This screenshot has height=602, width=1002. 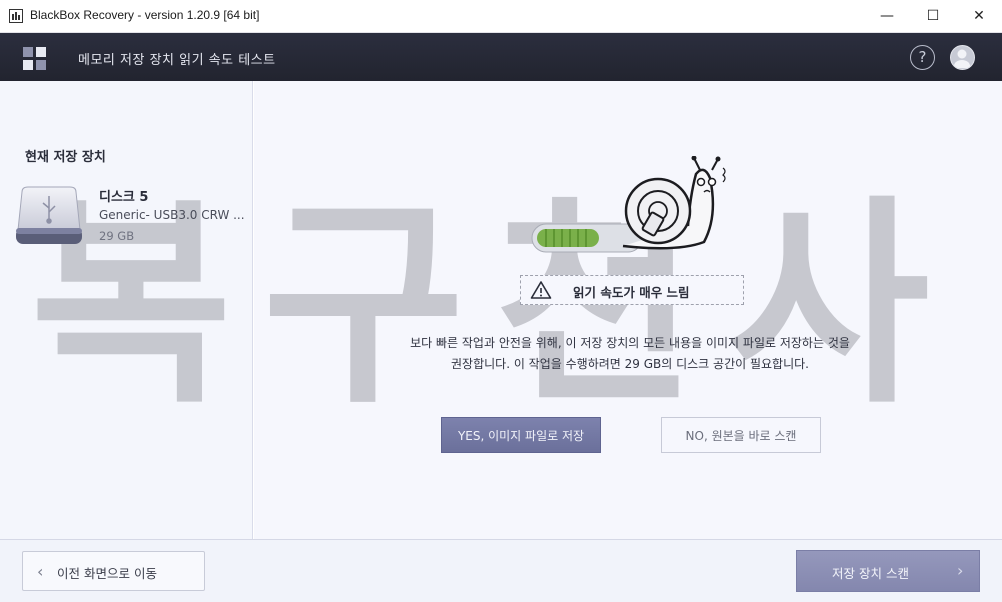 What do you see at coordinates (124, 197) in the screenshot?
I see `device-name: 디스크 5` at bounding box center [124, 197].